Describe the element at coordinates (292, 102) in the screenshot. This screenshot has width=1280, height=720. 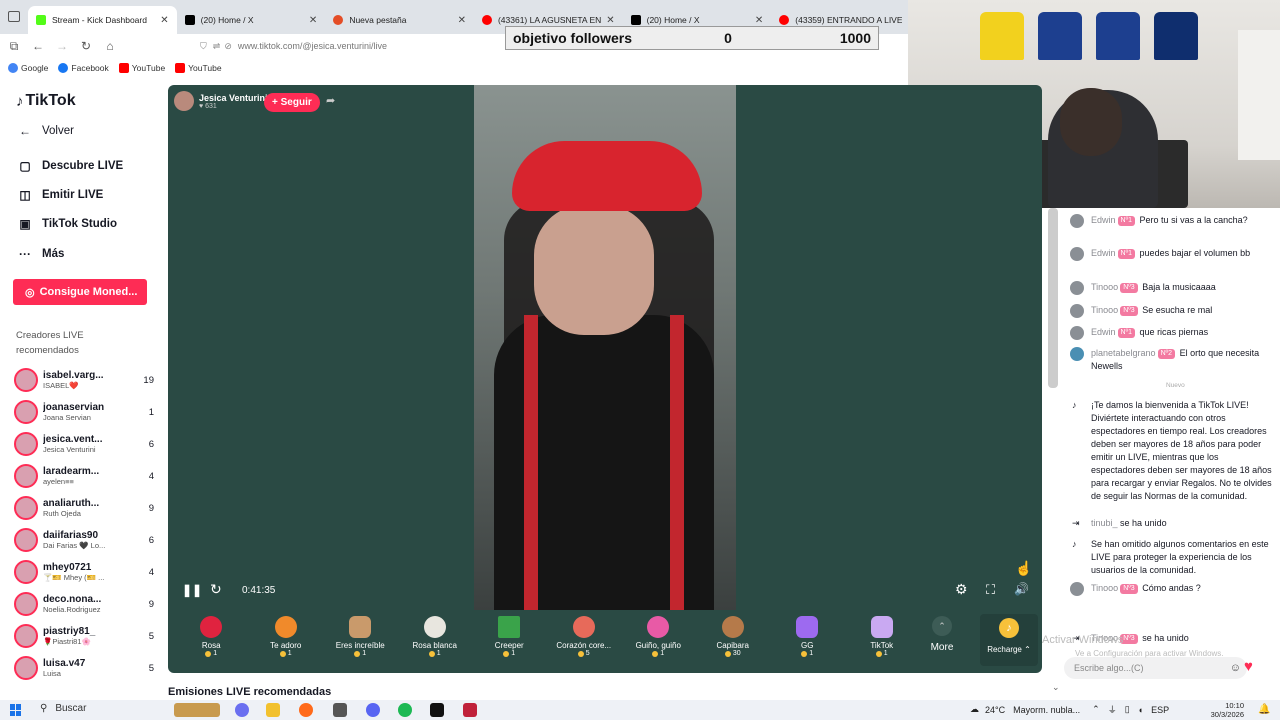
I see `follow-button: + Seguir` at that location.